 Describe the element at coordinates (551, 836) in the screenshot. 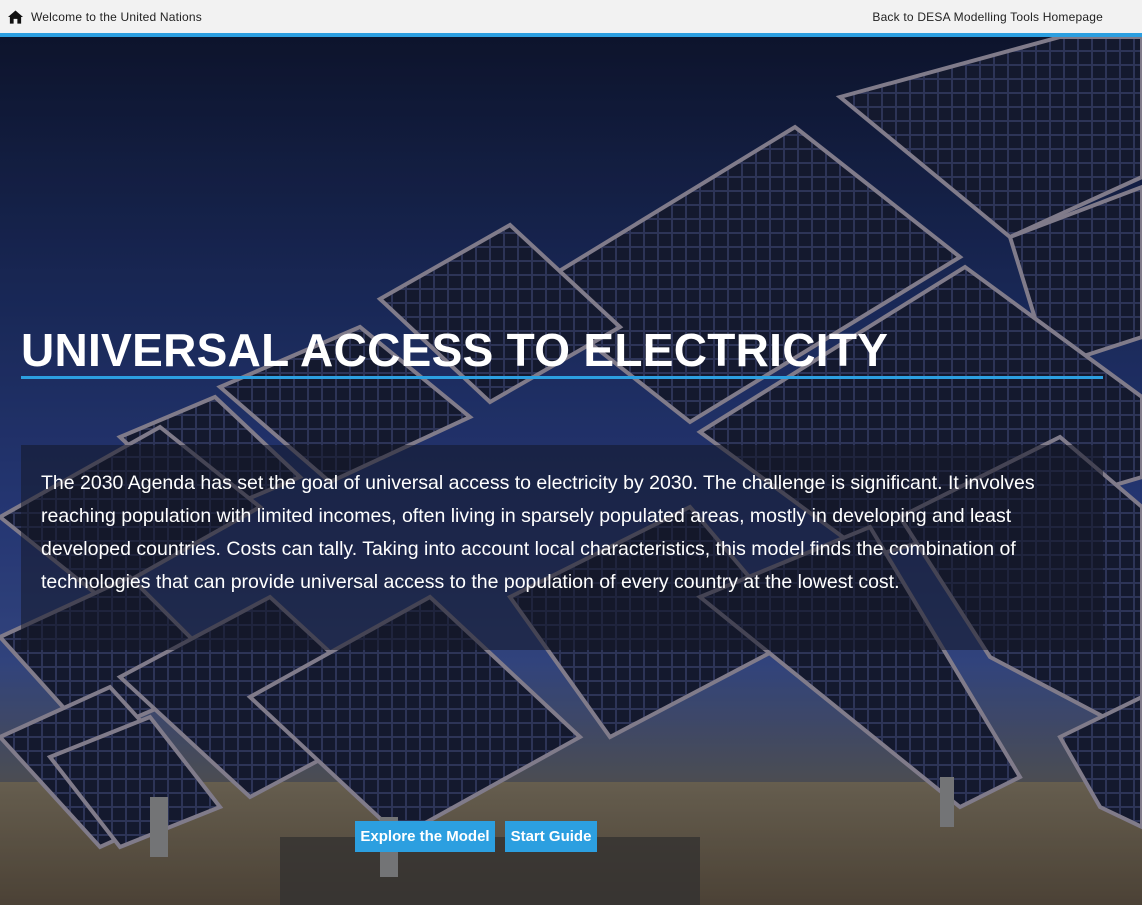

I see `start-guide-button: Start Guide` at that location.